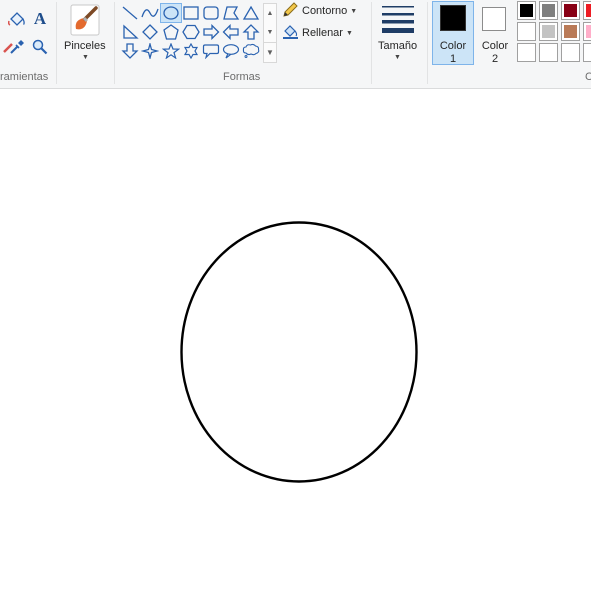 This screenshot has width=591, height=608. What do you see at coordinates (191, 13) in the screenshot?
I see `shape-rectangle` at bounding box center [191, 13].